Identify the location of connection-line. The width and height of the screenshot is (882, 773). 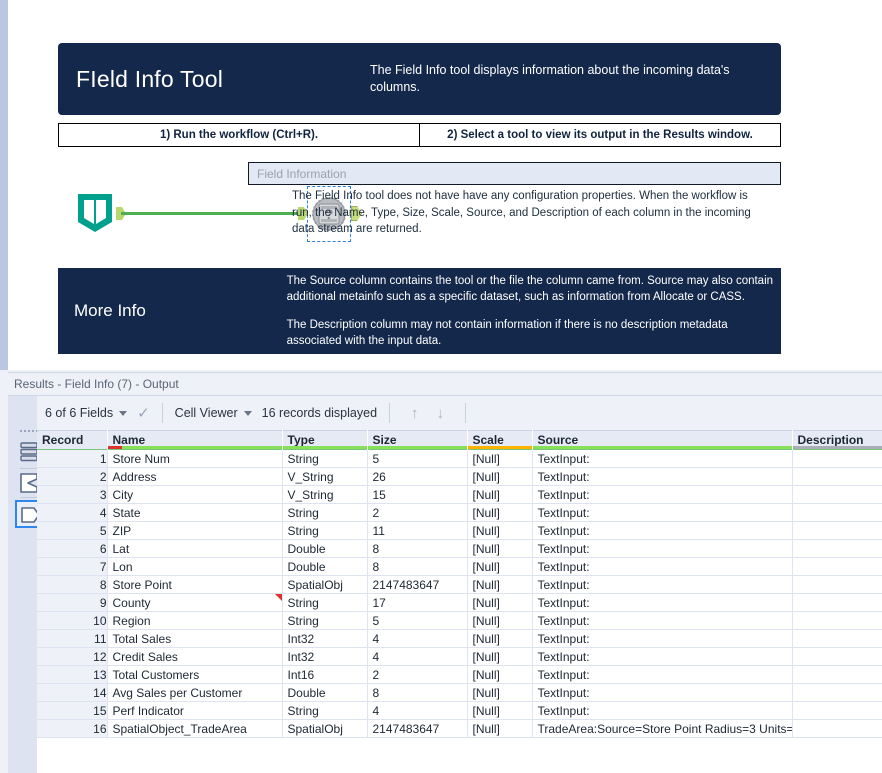
(211, 213).